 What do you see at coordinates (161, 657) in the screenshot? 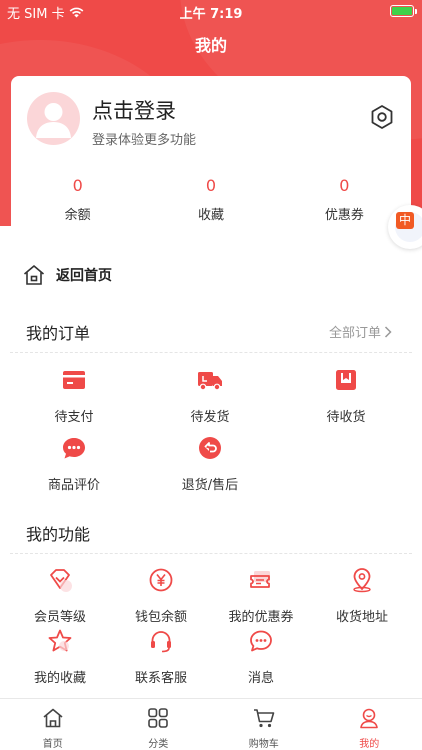
I see `function-customer-service: 联系客服` at bounding box center [161, 657].